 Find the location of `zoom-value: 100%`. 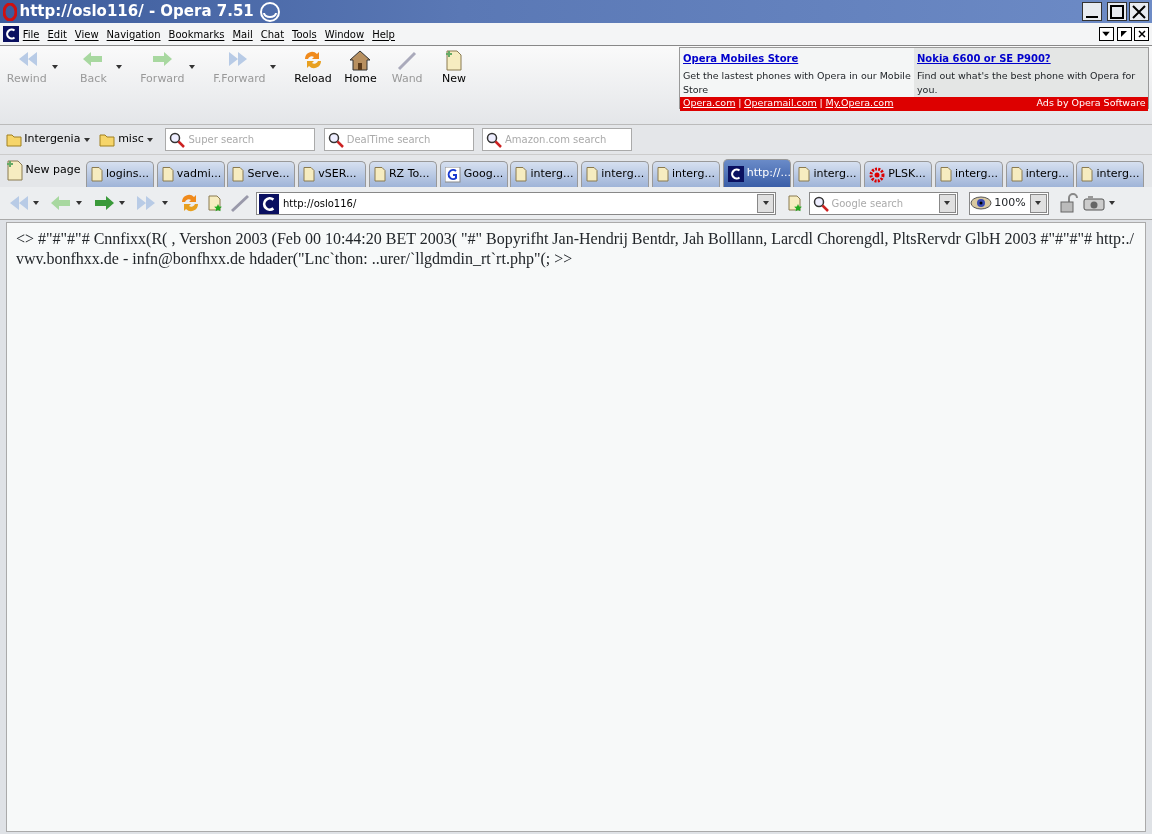

zoom-value: 100% is located at coordinates (1010, 202).